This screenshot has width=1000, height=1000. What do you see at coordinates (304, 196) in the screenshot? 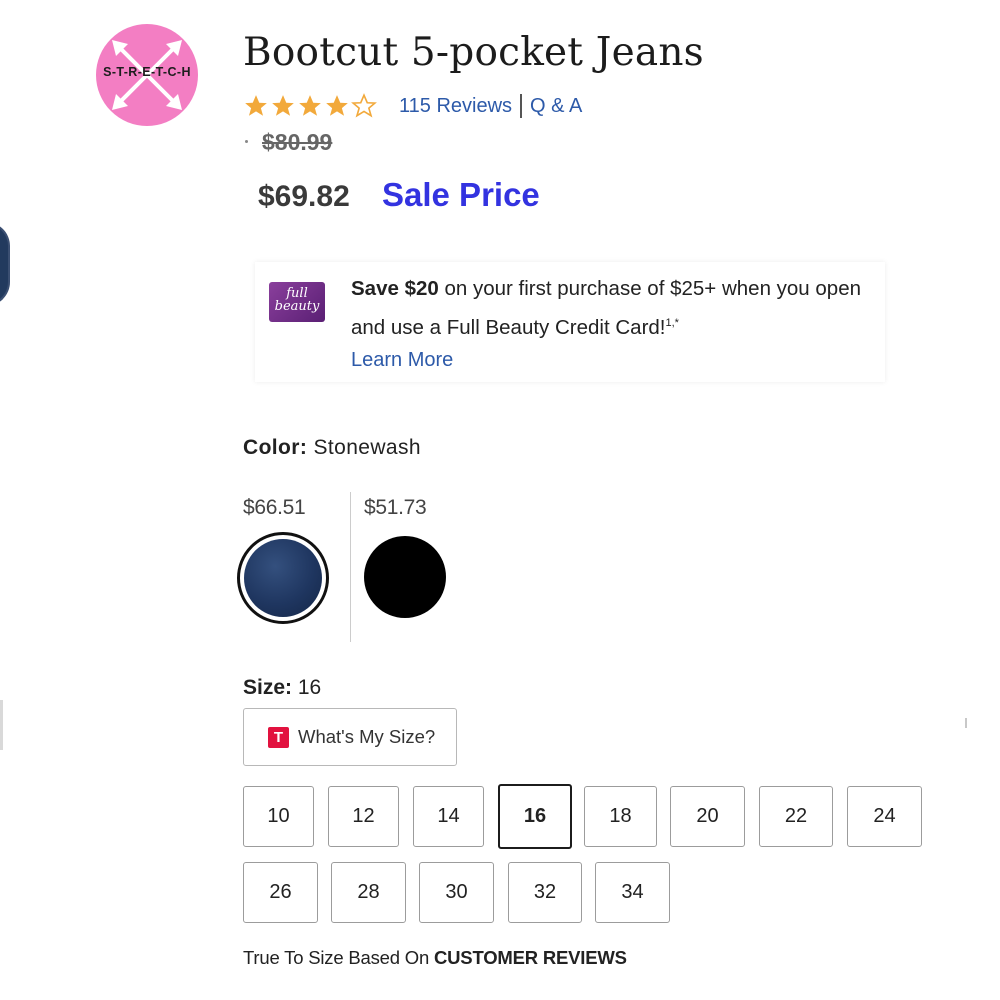
I see `sale-price: $69.82` at bounding box center [304, 196].